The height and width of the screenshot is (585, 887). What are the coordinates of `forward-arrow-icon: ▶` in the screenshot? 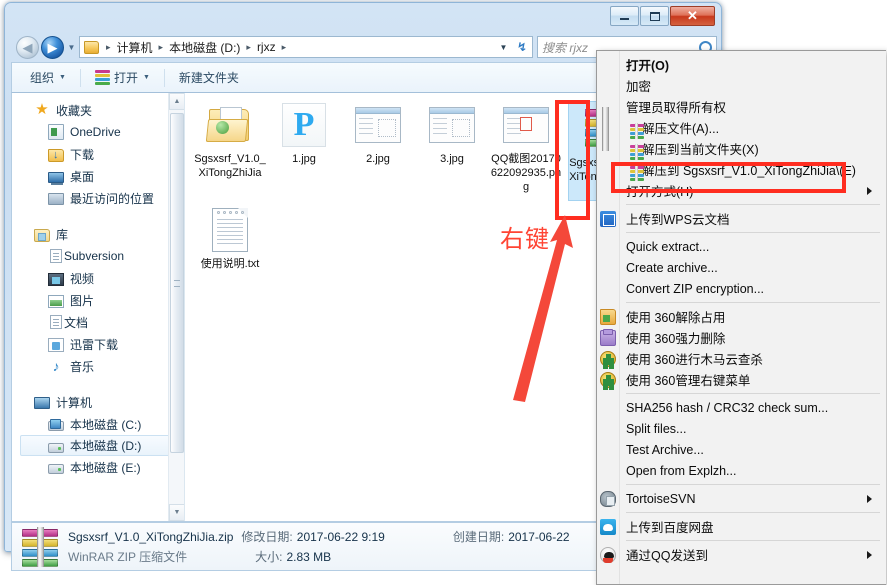 It's located at (52, 47).